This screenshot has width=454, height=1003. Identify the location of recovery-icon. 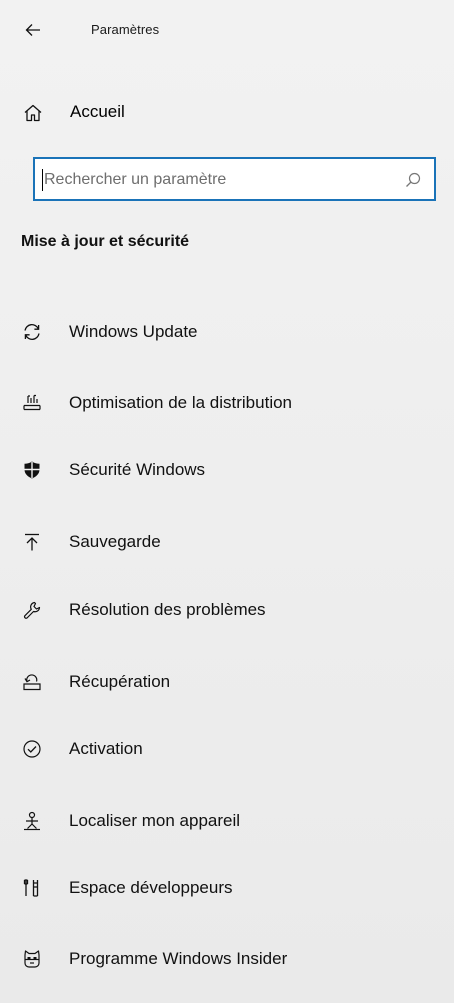
(32, 682).